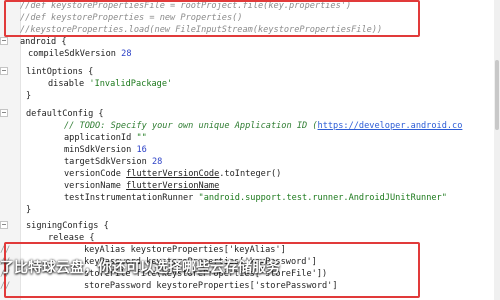 The width and height of the screenshot is (500, 300). Describe the element at coordinates (497, 150) in the screenshot. I see `vertical-scrollbar` at that location.